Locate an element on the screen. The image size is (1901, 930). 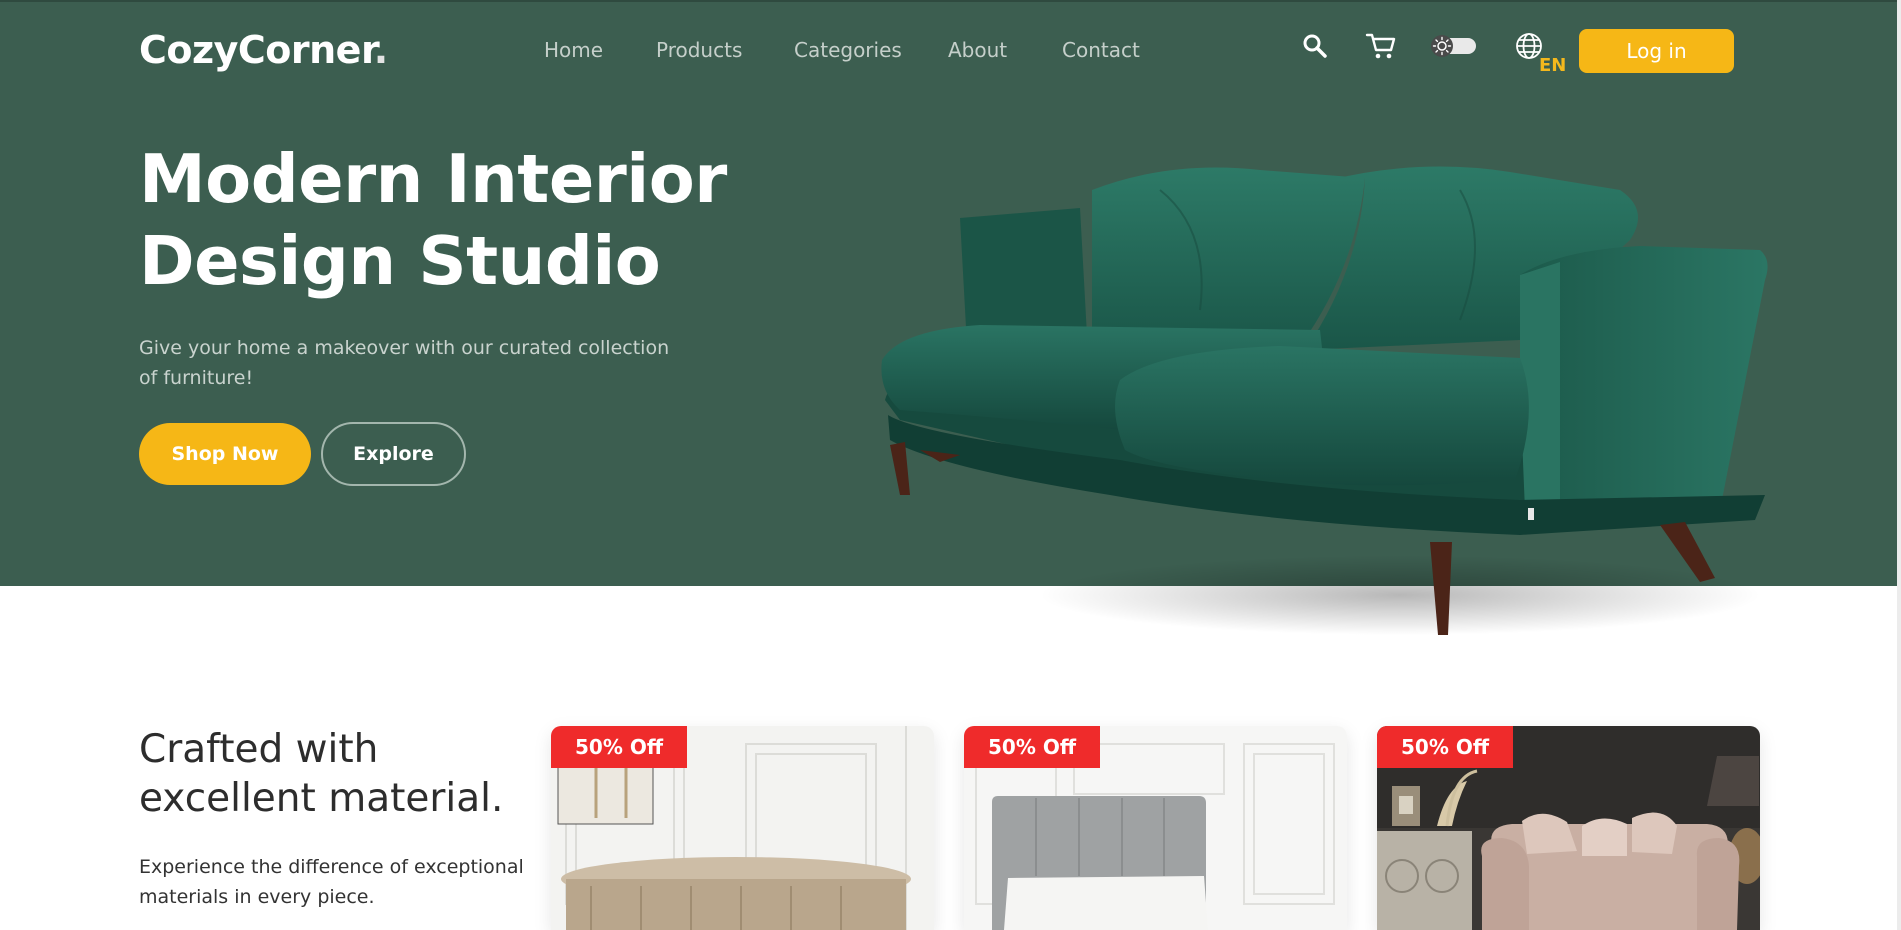
theme-toggle is located at coordinates (1454, 46).